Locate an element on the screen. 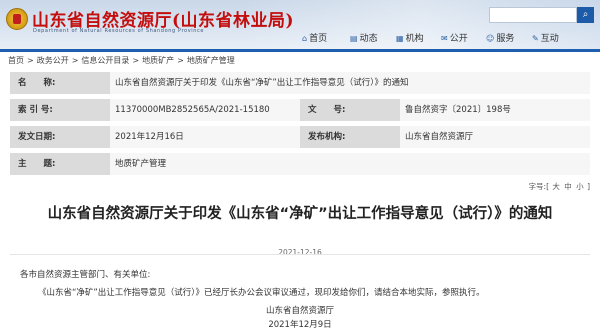 The height and width of the screenshot is (328, 600). search-input is located at coordinates (533, 15).